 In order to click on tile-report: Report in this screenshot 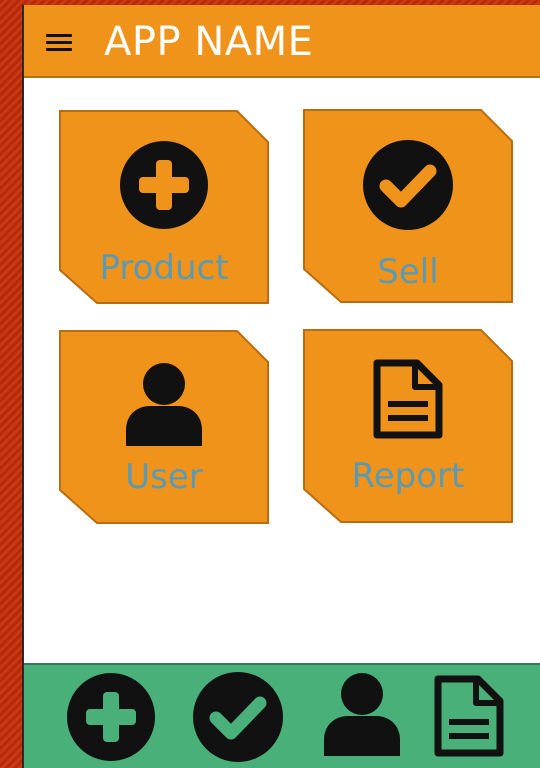, I will do `click(408, 426)`.